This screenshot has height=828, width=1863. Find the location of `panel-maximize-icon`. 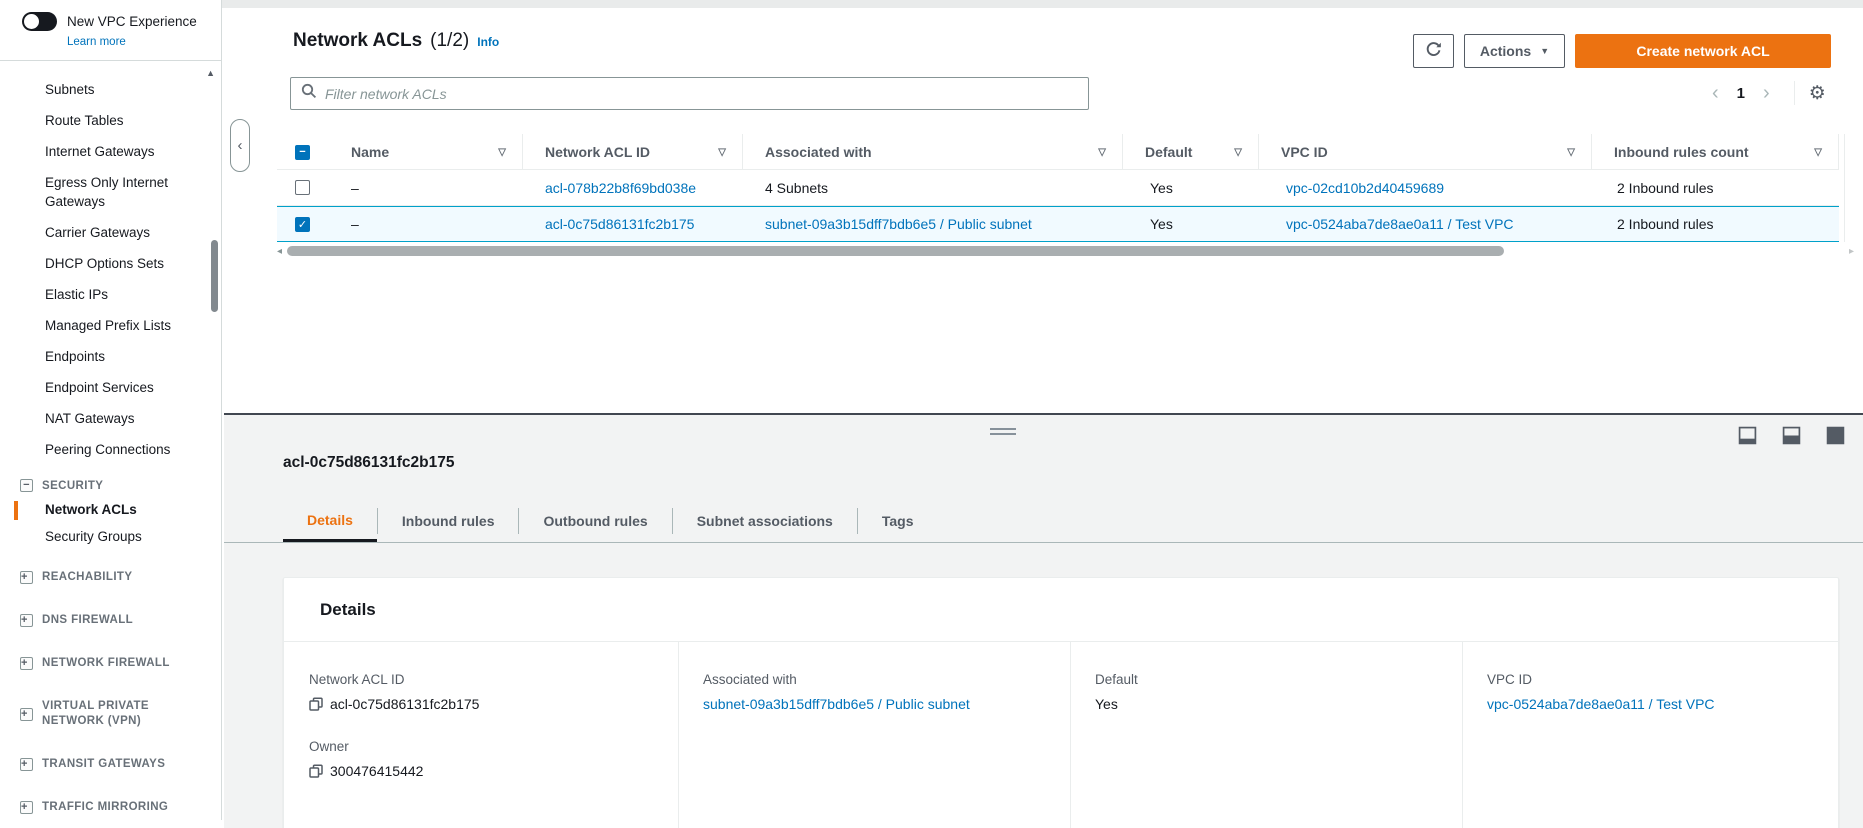

panel-maximize-icon is located at coordinates (1835, 435).